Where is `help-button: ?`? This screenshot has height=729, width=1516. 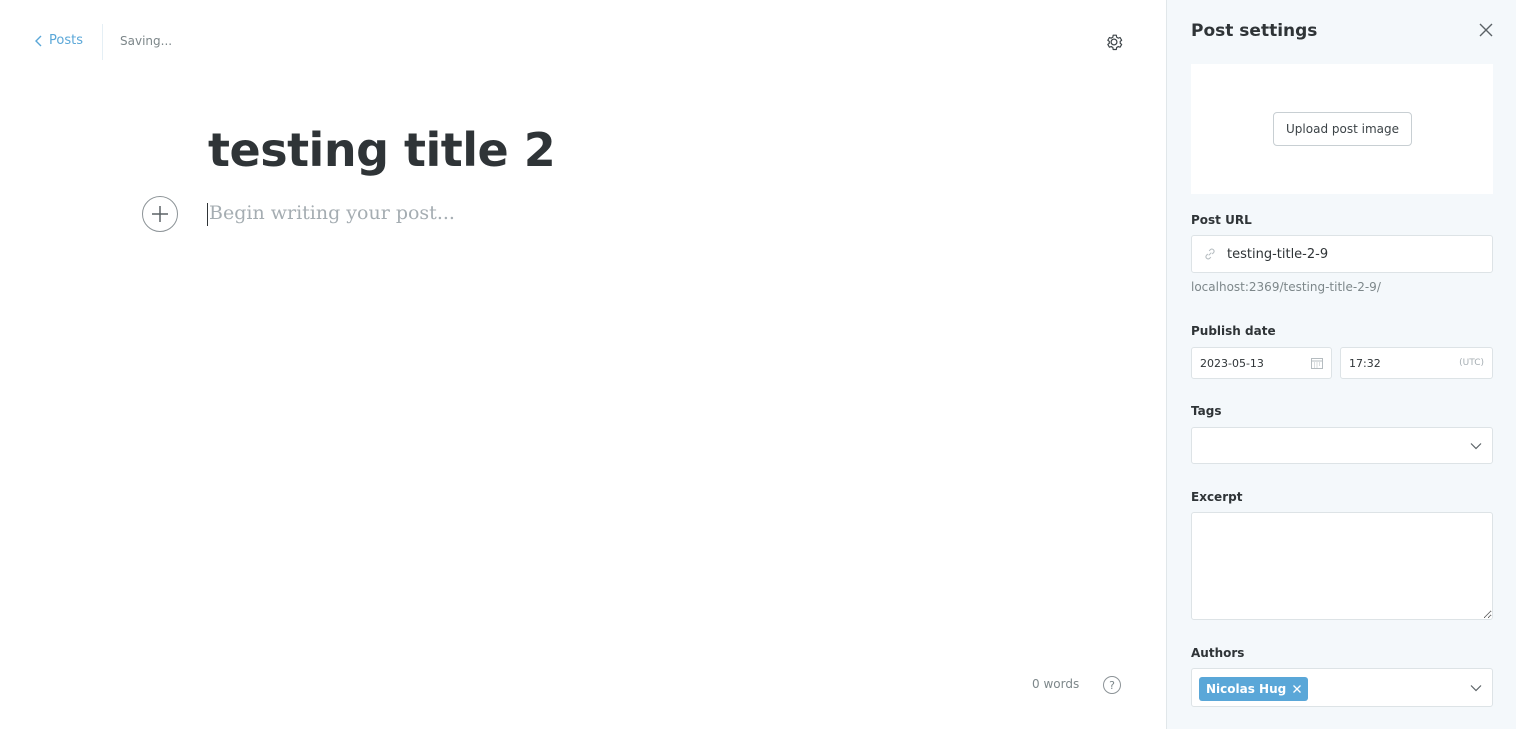
help-button: ? is located at coordinates (1112, 685).